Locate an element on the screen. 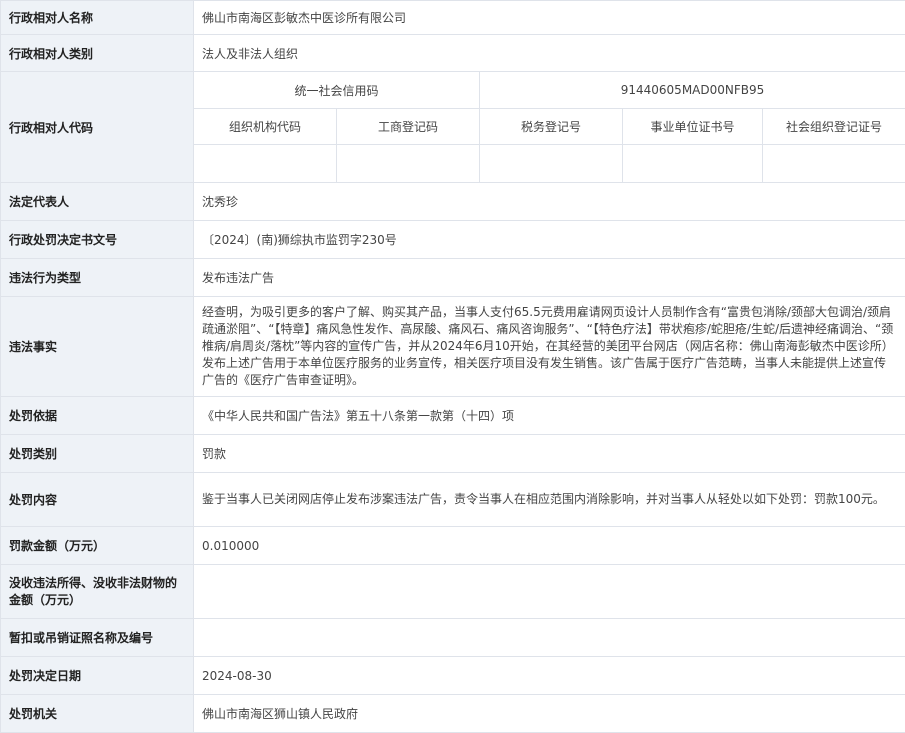  value-doc-no: 〔2024〕(南)狮综执市监罚字230号 is located at coordinates (549, 240).